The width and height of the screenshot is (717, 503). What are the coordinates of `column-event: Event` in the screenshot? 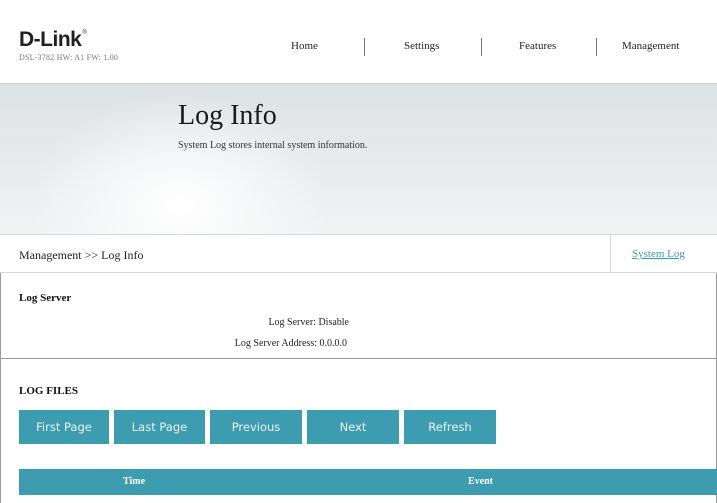 It's located at (480, 481).